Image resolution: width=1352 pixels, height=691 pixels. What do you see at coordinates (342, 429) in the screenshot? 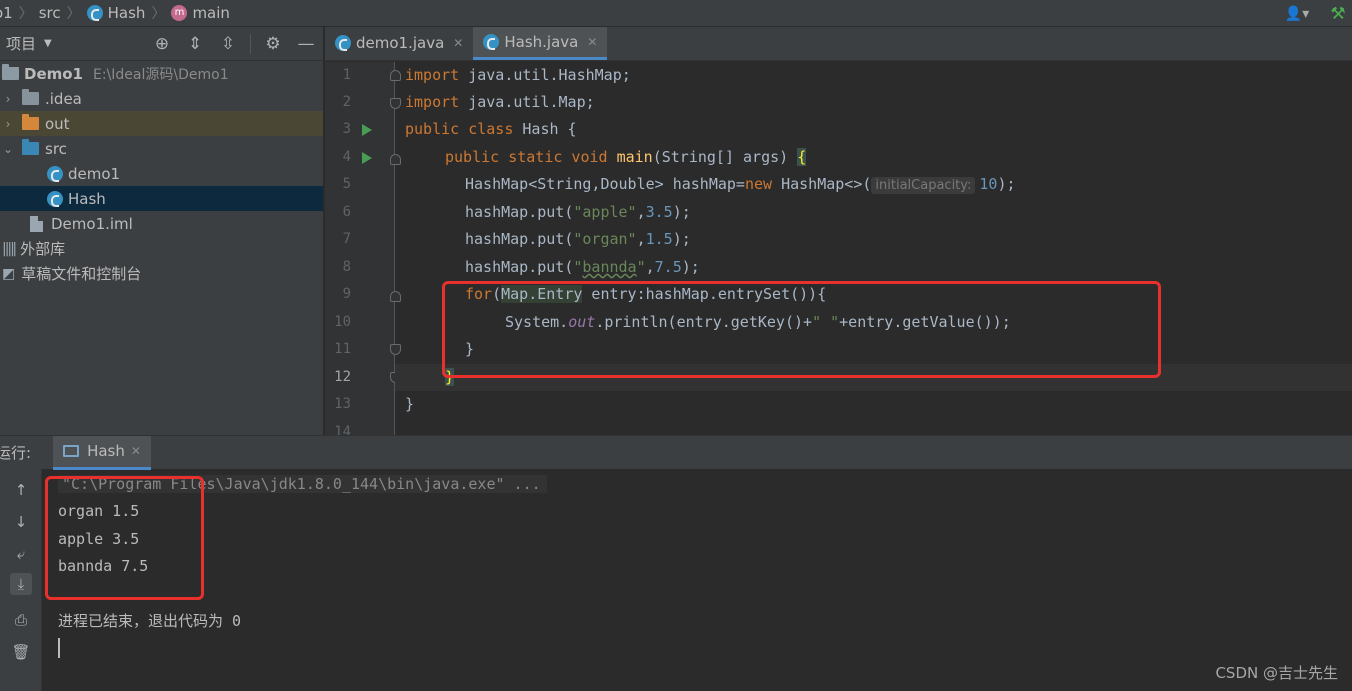
I see `line-number: 14` at bounding box center [342, 429].